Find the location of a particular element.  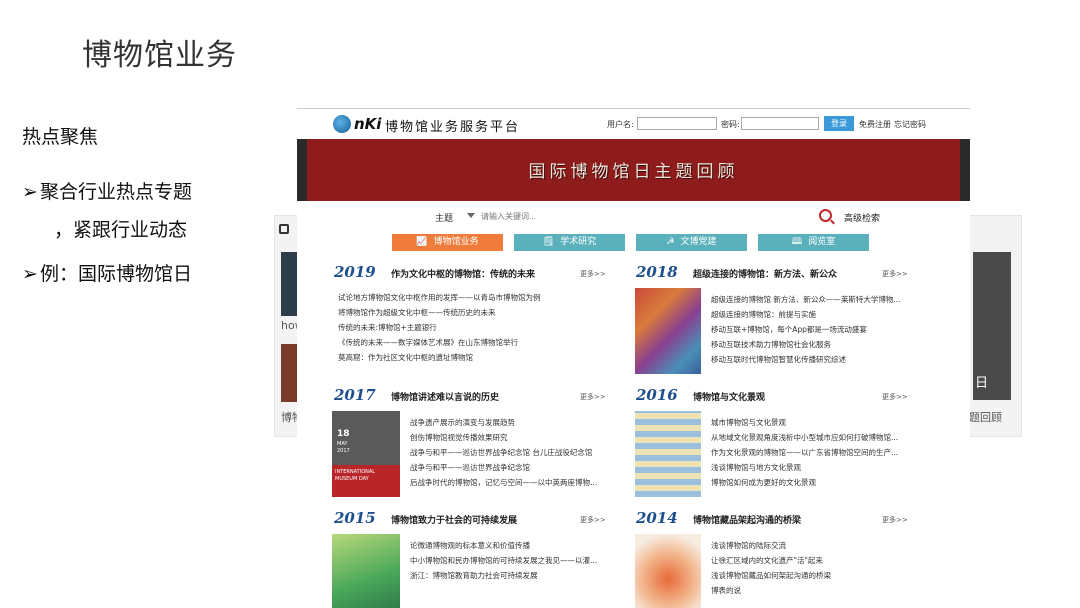

platform-name: 博物馆业务服务平台 is located at coordinates (453, 127).